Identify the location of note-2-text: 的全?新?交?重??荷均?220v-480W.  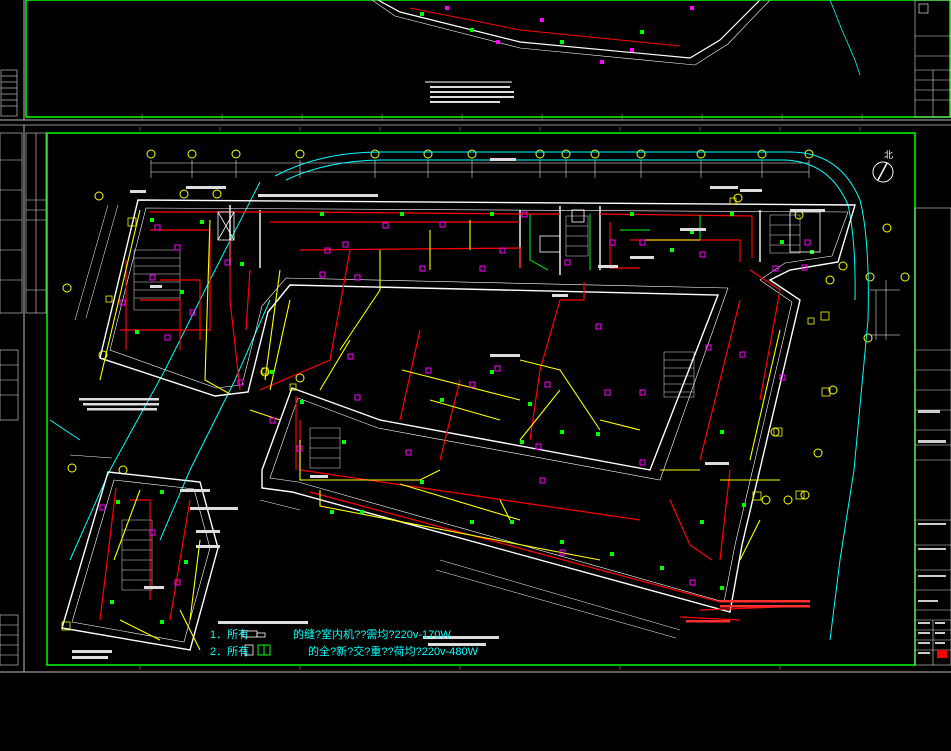
(393, 651).